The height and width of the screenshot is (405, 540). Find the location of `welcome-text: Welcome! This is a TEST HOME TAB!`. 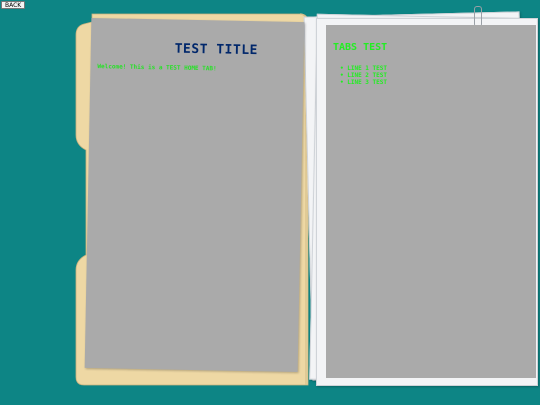

welcome-text: Welcome! This is a TEST HOME TAB! is located at coordinates (157, 68).